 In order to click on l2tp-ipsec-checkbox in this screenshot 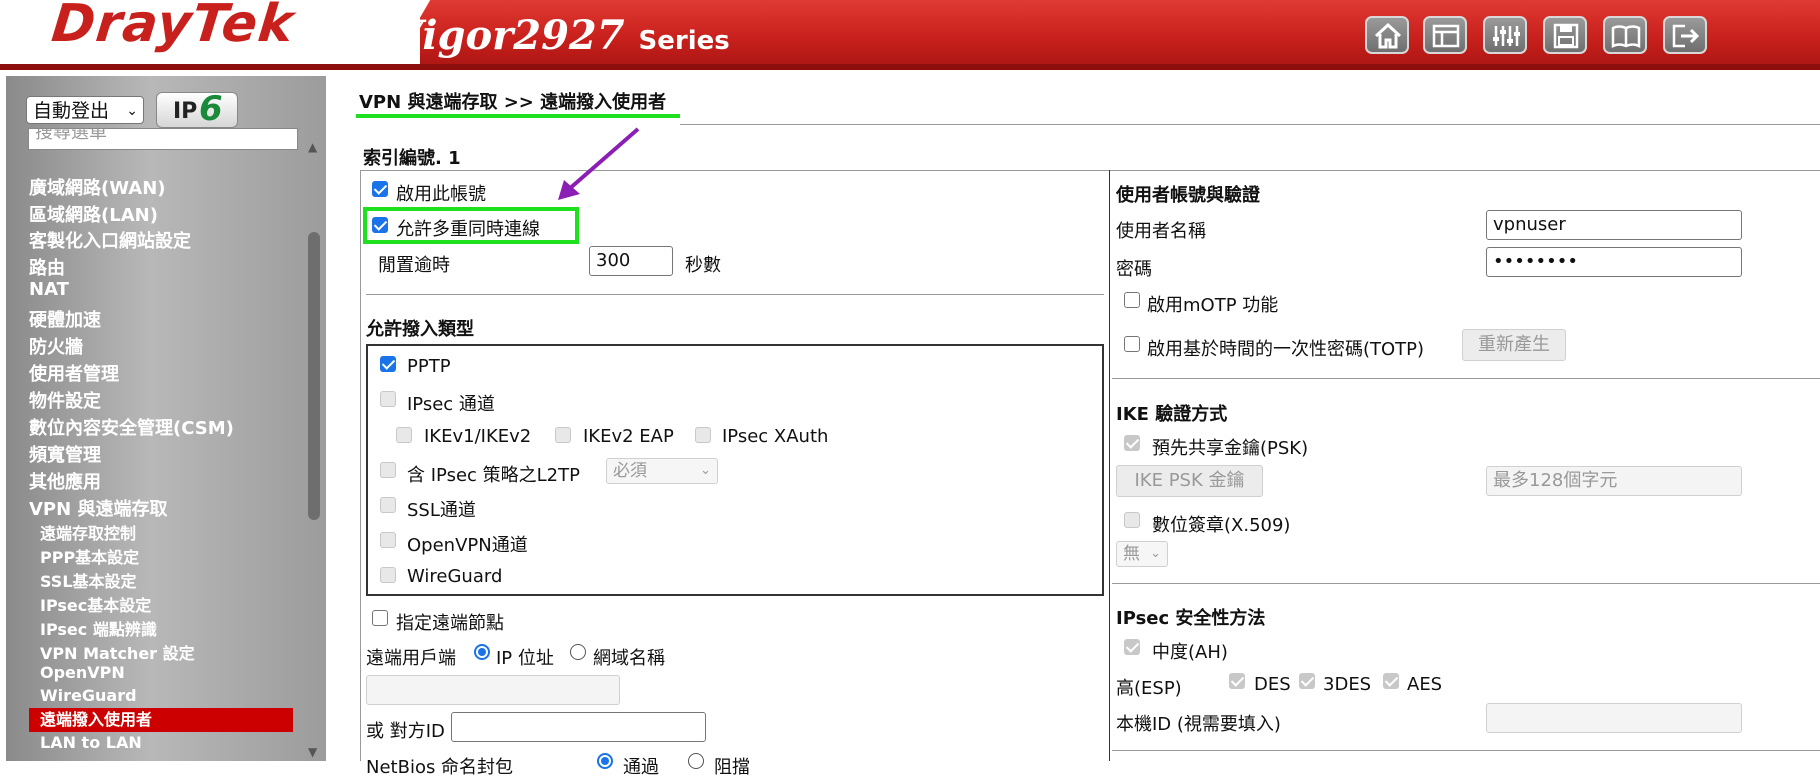, I will do `click(388, 470)`.